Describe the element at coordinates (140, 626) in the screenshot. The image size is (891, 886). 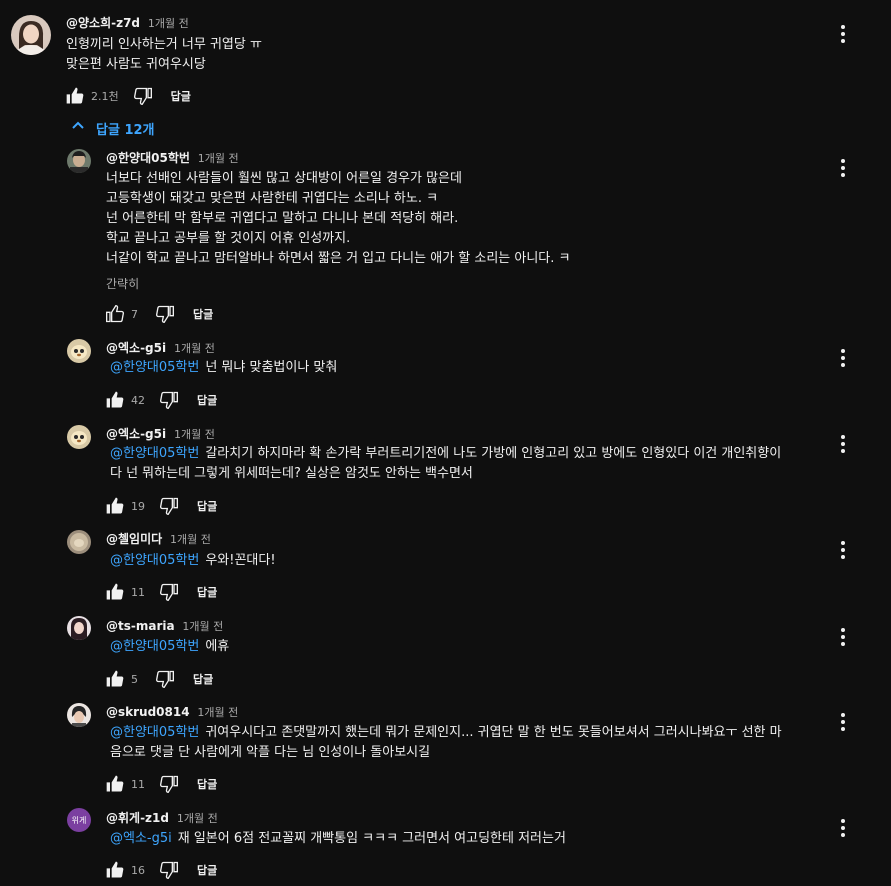
I see `comment-author: @ts-maria` at that location.